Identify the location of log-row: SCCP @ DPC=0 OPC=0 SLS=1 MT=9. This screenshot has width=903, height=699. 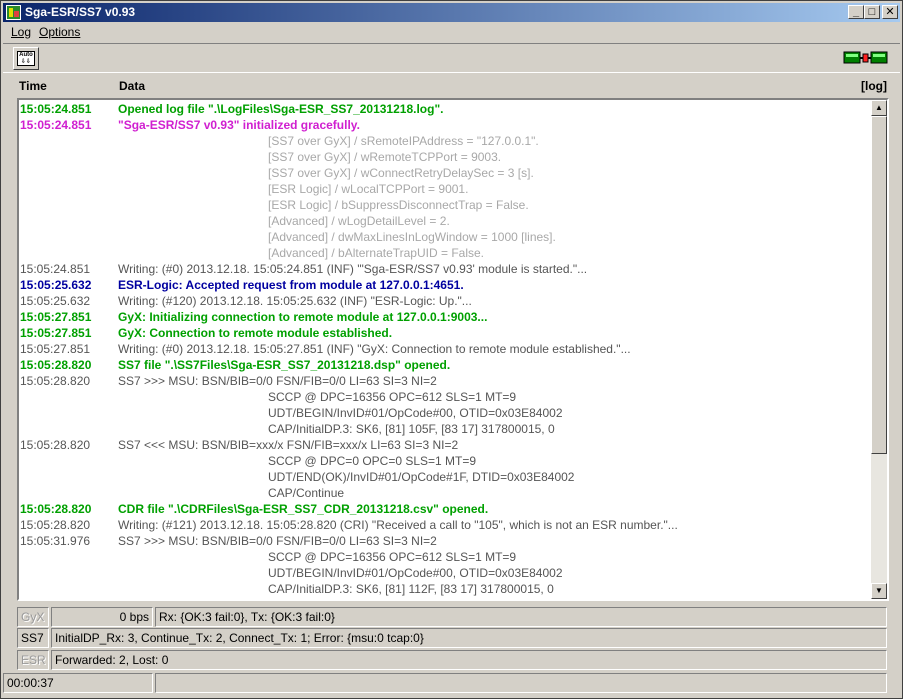
(445, 461).